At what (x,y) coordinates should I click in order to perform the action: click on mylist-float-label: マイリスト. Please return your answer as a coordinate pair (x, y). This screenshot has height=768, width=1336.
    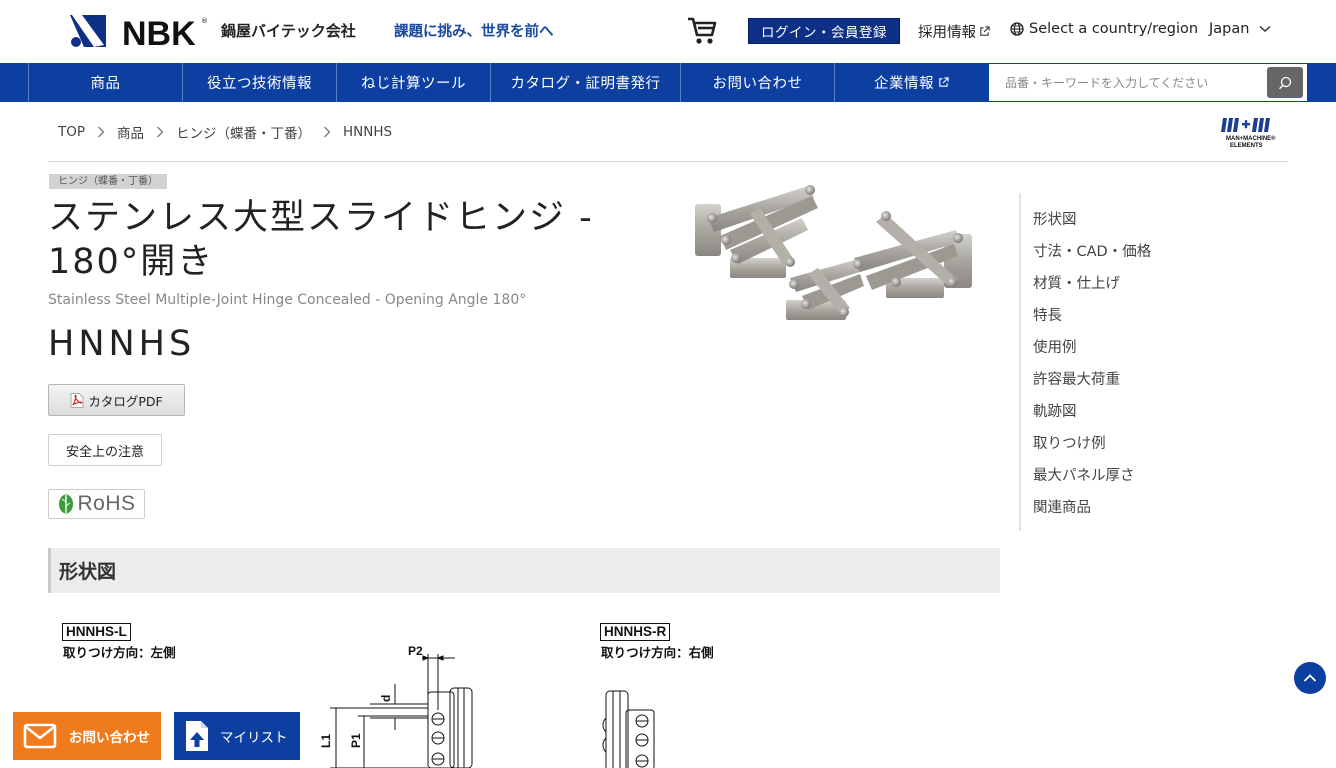
    Looking at the image, I should click on (254, 738).